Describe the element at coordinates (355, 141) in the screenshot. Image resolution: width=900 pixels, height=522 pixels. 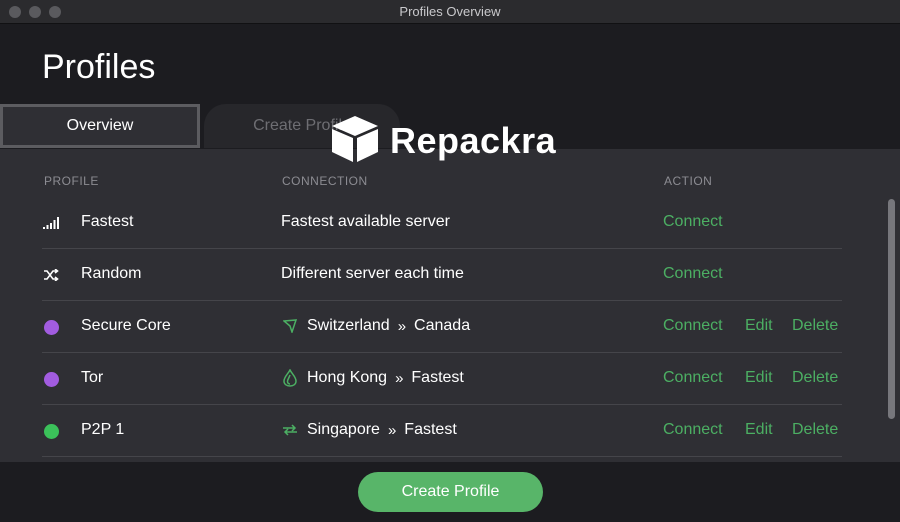
I see `box-icon` at that location.